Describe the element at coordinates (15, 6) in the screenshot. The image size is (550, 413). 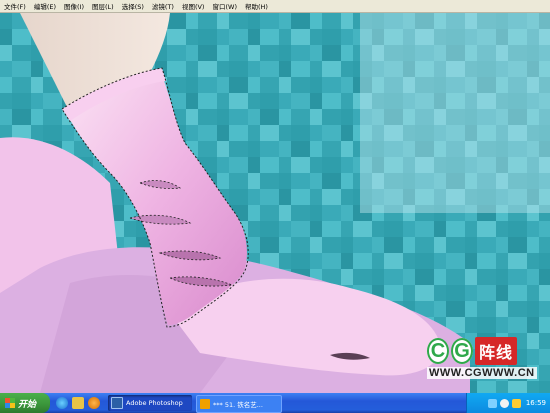
I see `menu-file: 文件(F)` at that location.